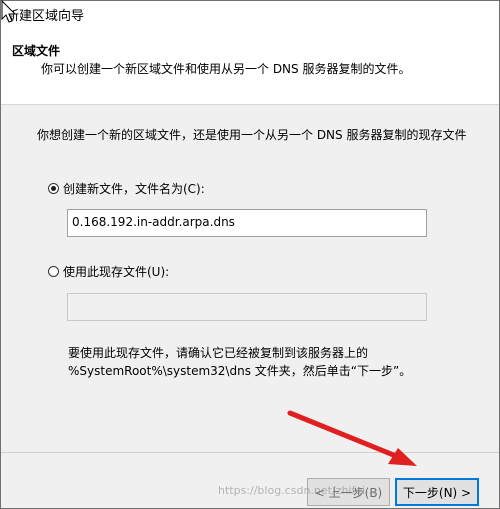 The image size is (500, 509). What do you see at coordinates (226, 69) in the screenshot?
I see `section-description: 你可以创建一个新区域文件和使用从另一个 DNS 服务器复制的文件。` at bounding box center [226, 69].